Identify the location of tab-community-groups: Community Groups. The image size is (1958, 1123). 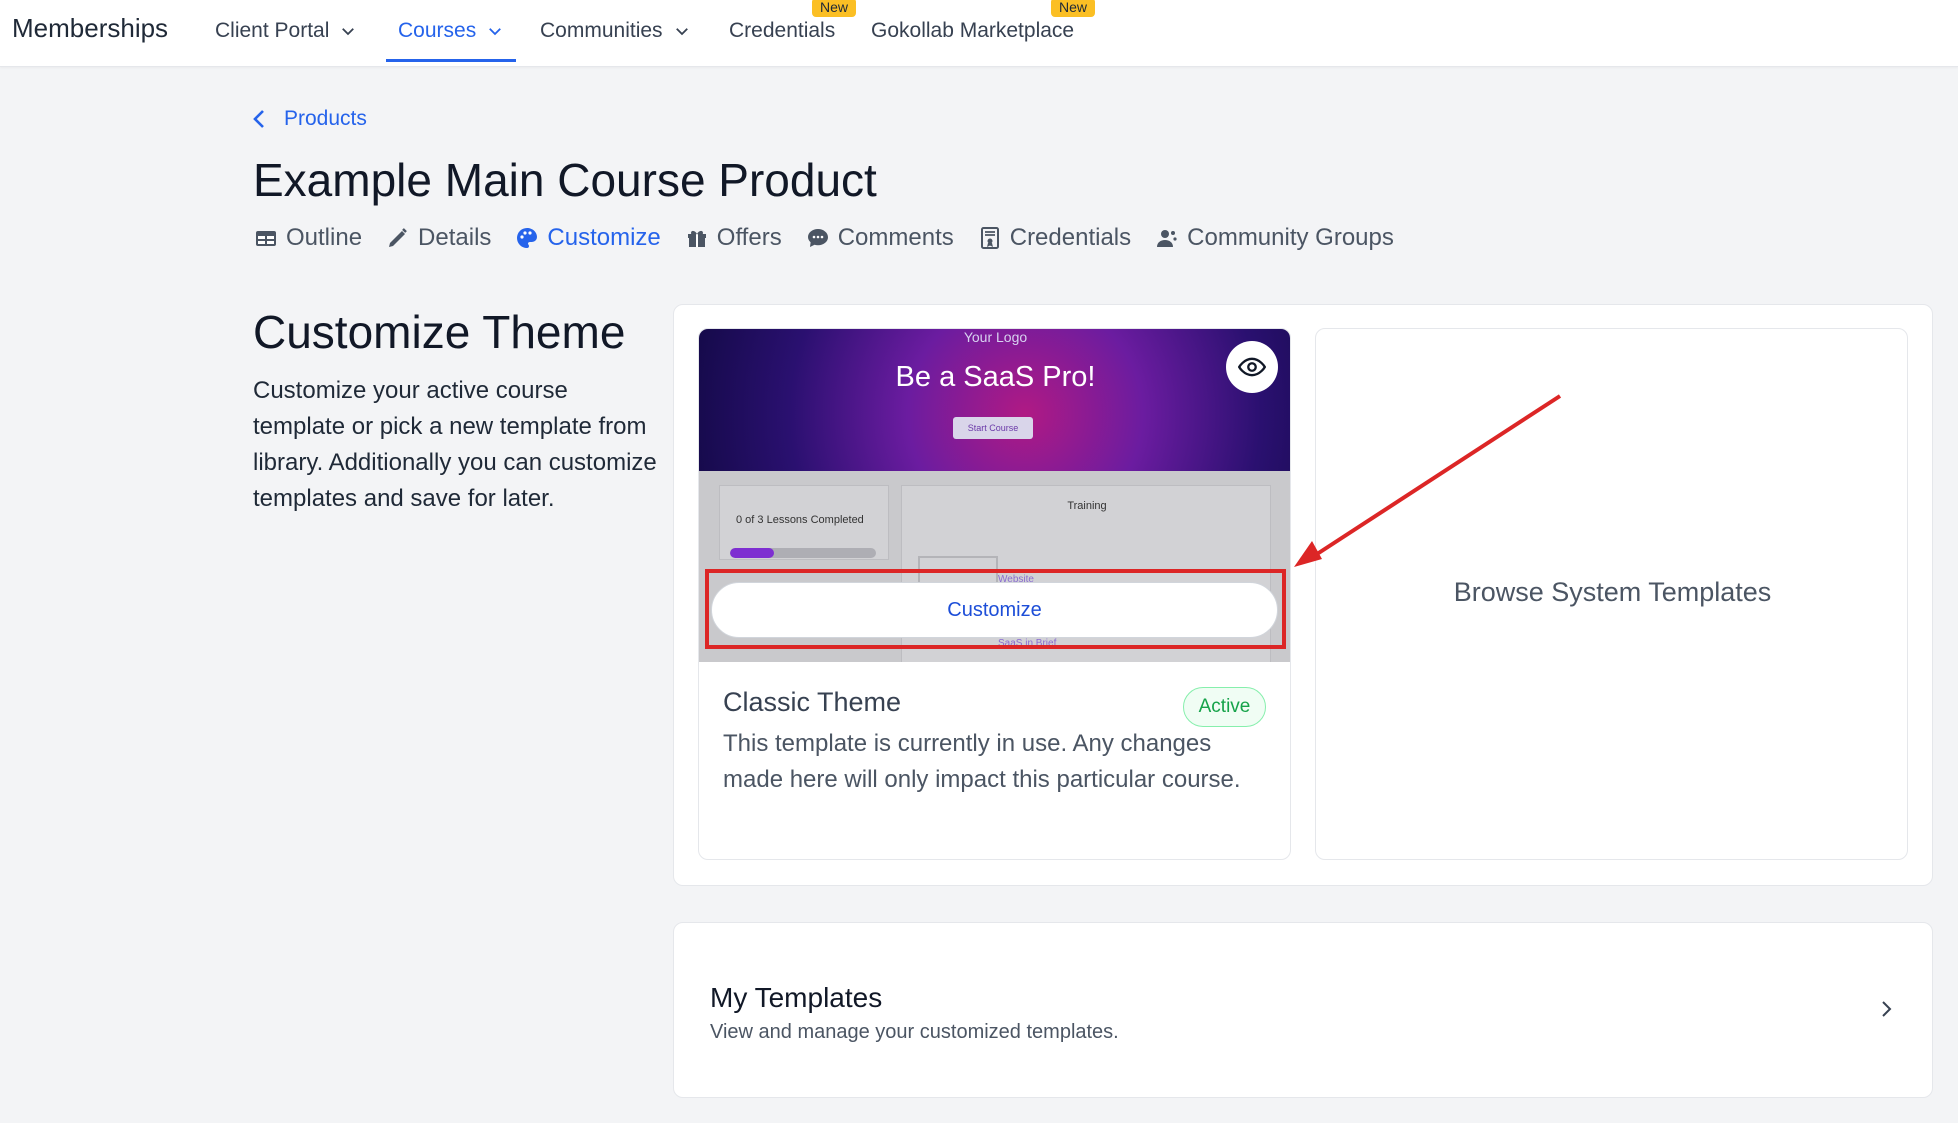
(1274, 238).